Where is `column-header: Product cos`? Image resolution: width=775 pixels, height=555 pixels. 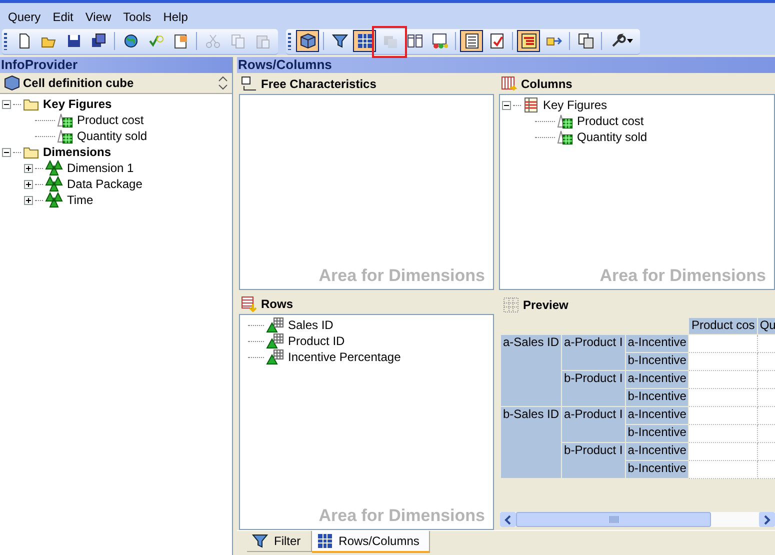 column-header: Product cos is located at coordinates (723, 326).